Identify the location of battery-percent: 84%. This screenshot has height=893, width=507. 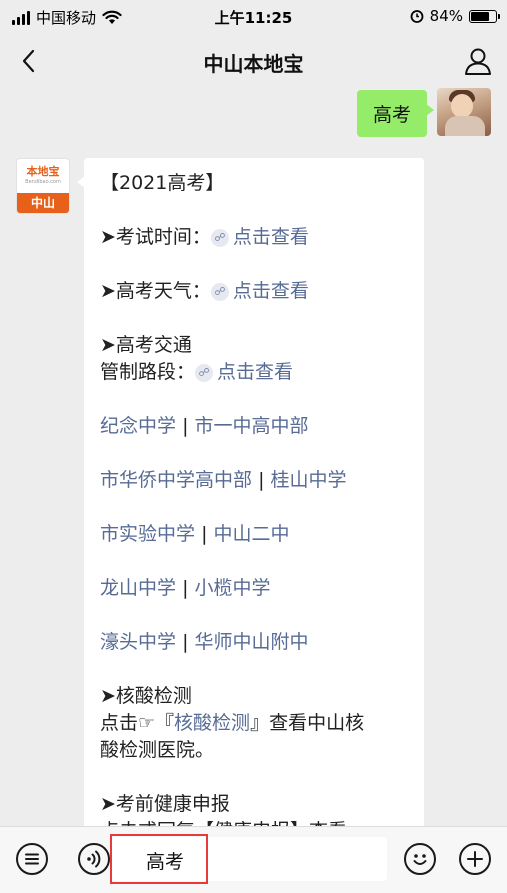
(446, 16).